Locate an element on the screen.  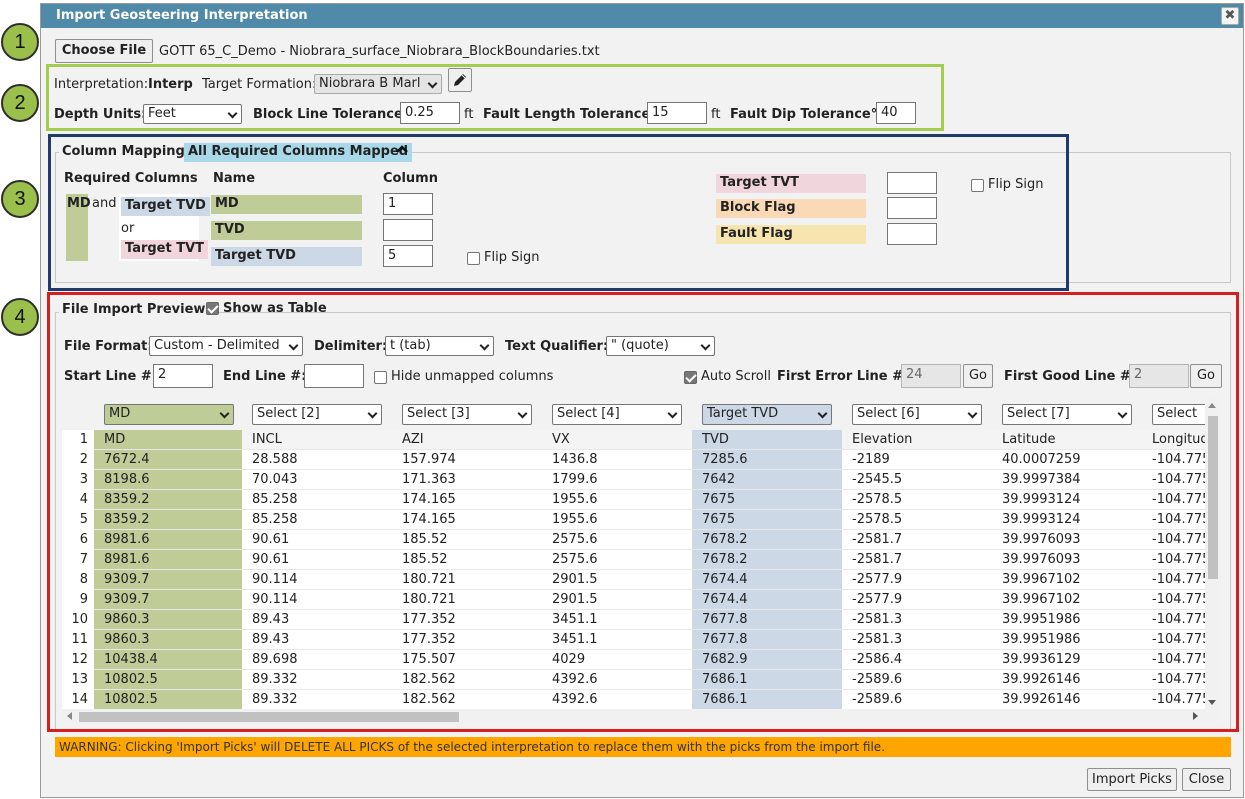
import-picks-button: Import Picks is located at coordinates (1132, 779).